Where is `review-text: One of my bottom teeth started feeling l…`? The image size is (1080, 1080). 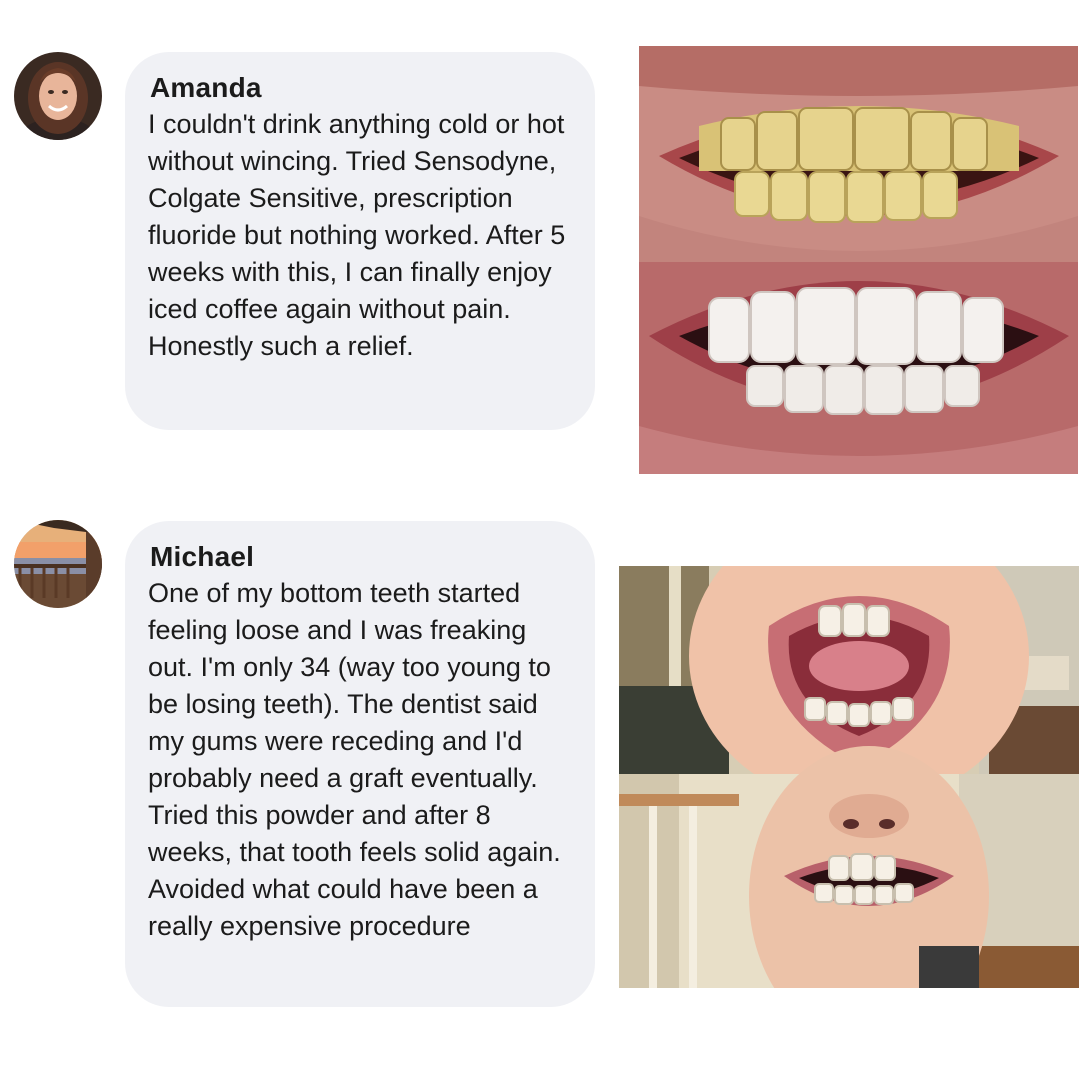 review-text: One of my bottom teeth started feeling l… is located at coordinates (354, 759).